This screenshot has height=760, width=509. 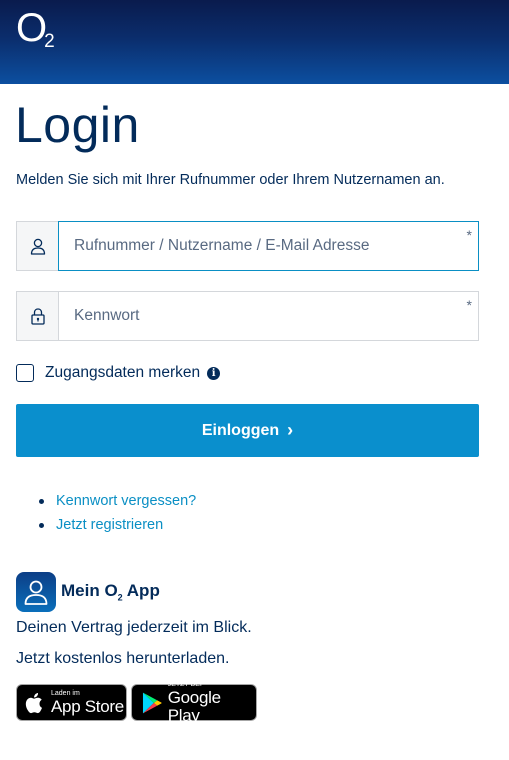 What do you see at coordinates (254, 42) in the screenshot?
I see `header-bar: O2` at bounding box center [254, 42].